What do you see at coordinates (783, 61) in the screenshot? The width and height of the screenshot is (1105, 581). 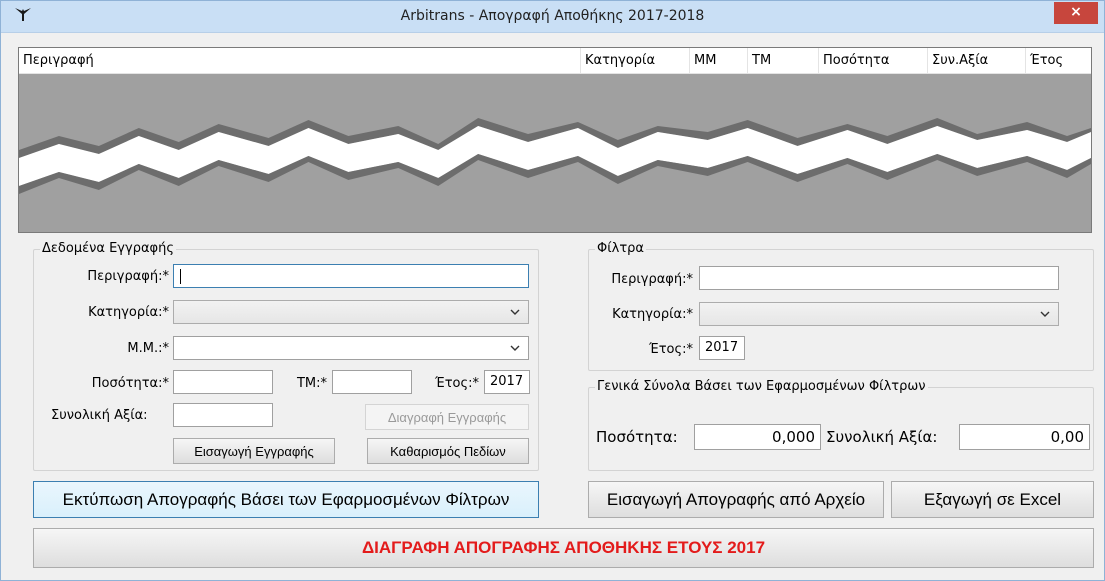 I see `column-header-tm: ΤΜ` at bounding box center [783, 61].